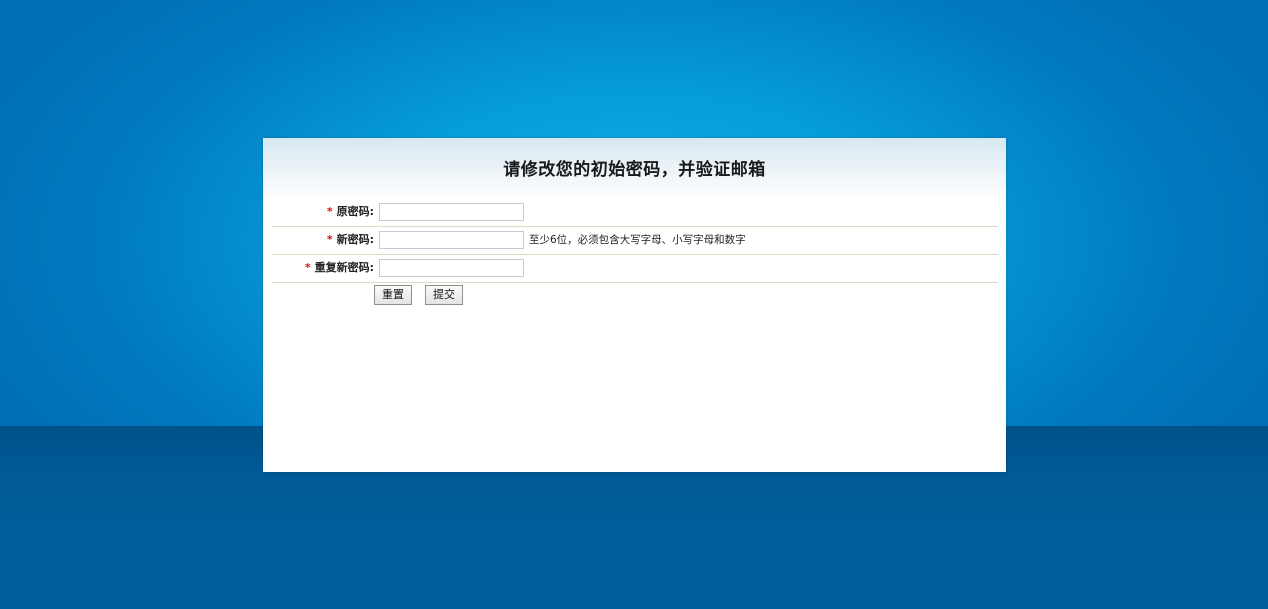 Image resolution: width=1268 pixels, height=609 pixels. Describe the element at coordinates (355, 239) in the screenshot. I see `new-password-label-text: 新密码:` at that location.